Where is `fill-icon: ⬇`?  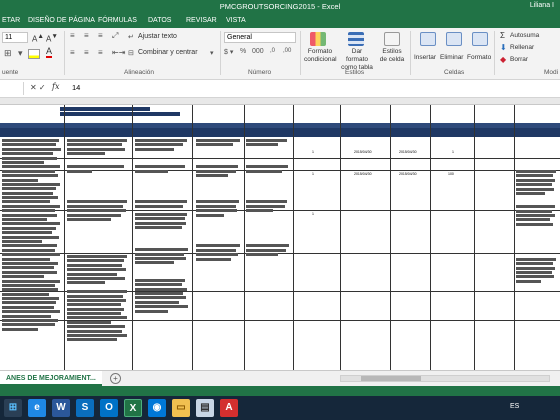
fill-icon: ⬇ is located at coordinates (503, 47).